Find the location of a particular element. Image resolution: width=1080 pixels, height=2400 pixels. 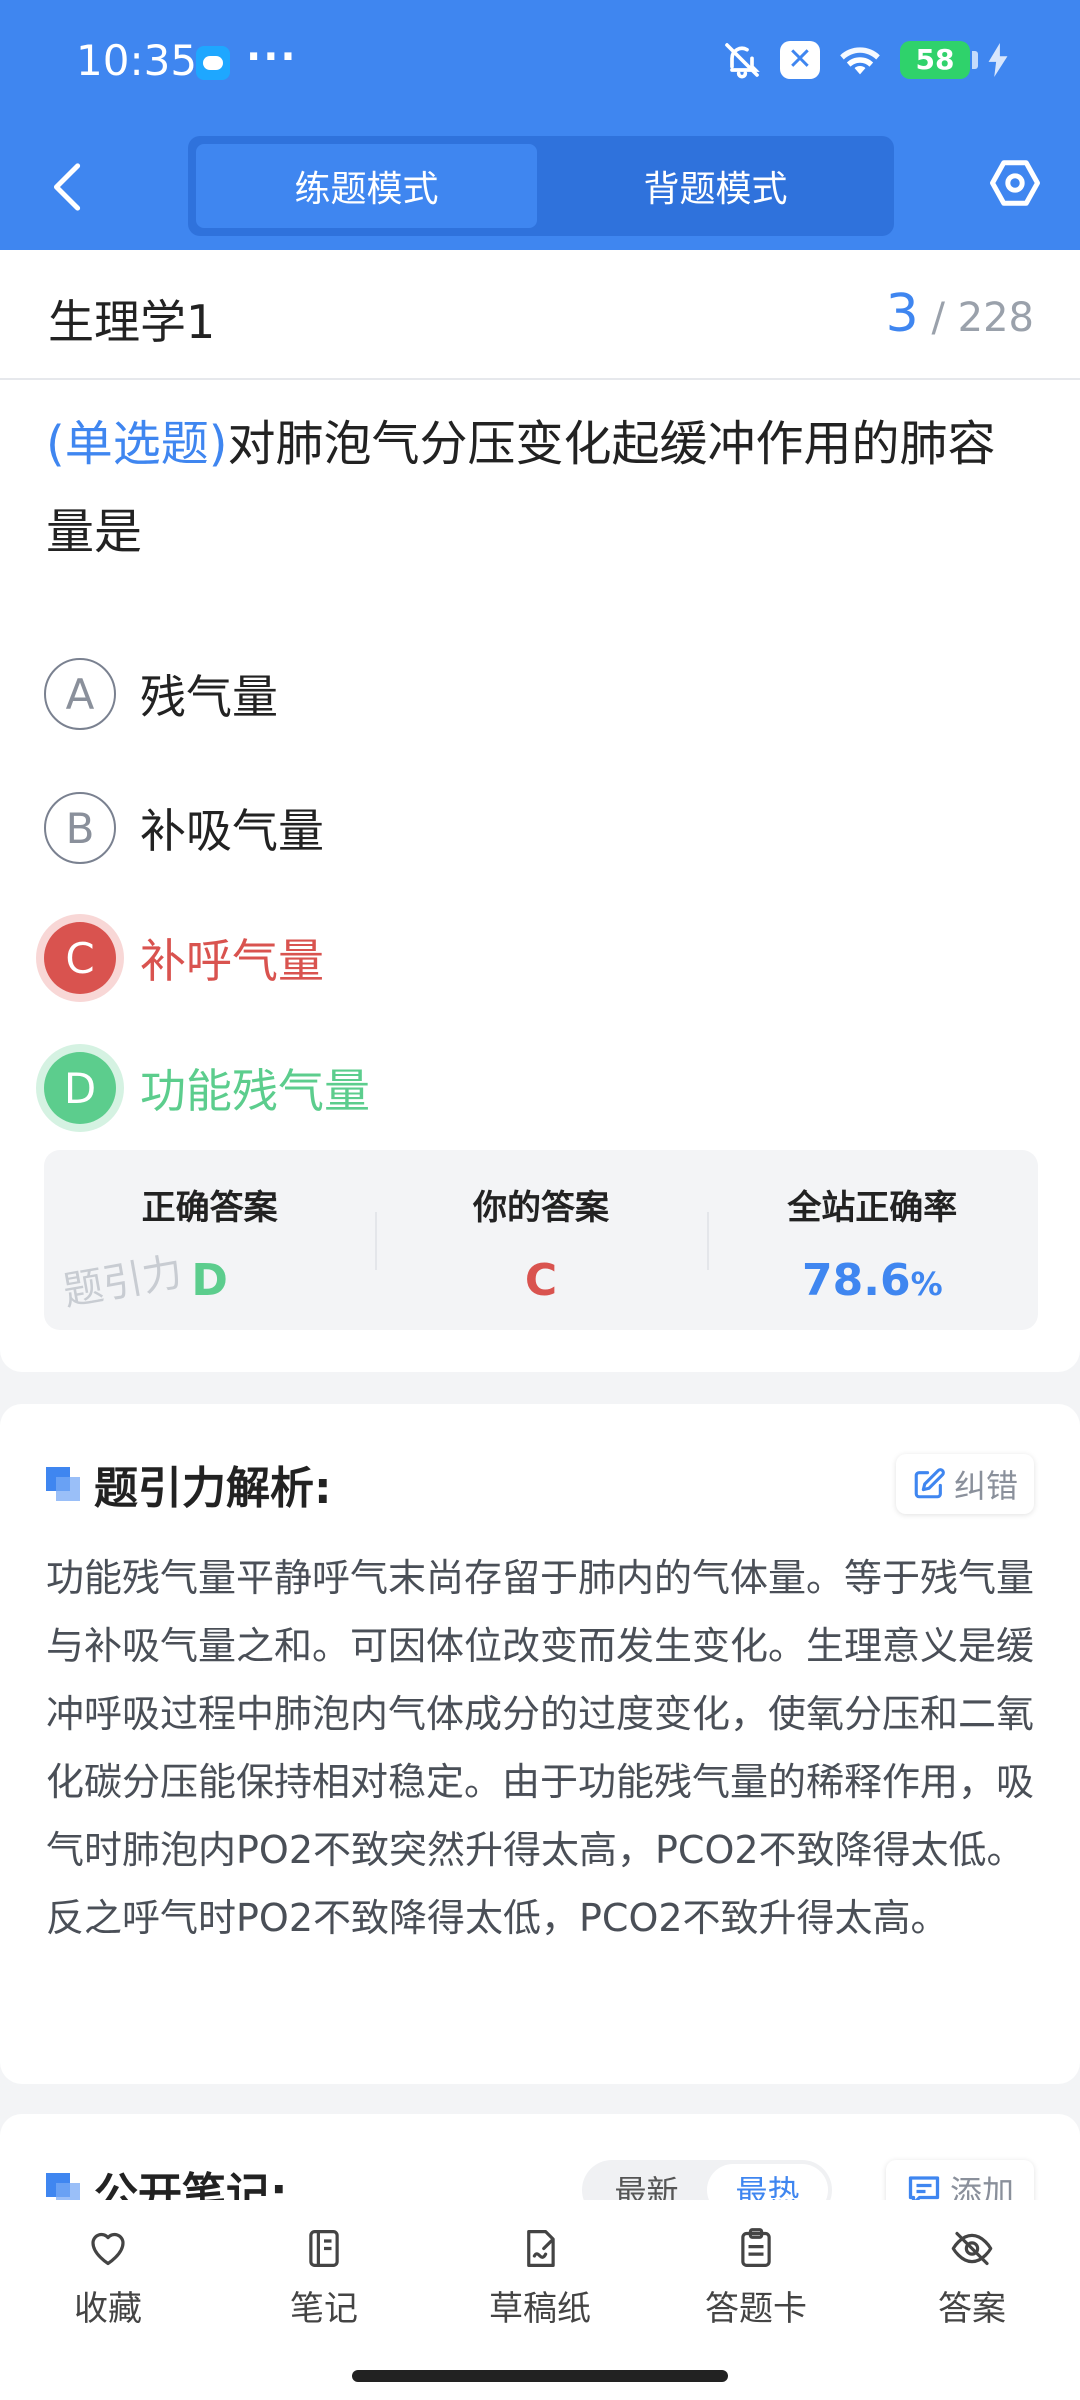

draft-paper-icon is located at coordinates (541, 2248).